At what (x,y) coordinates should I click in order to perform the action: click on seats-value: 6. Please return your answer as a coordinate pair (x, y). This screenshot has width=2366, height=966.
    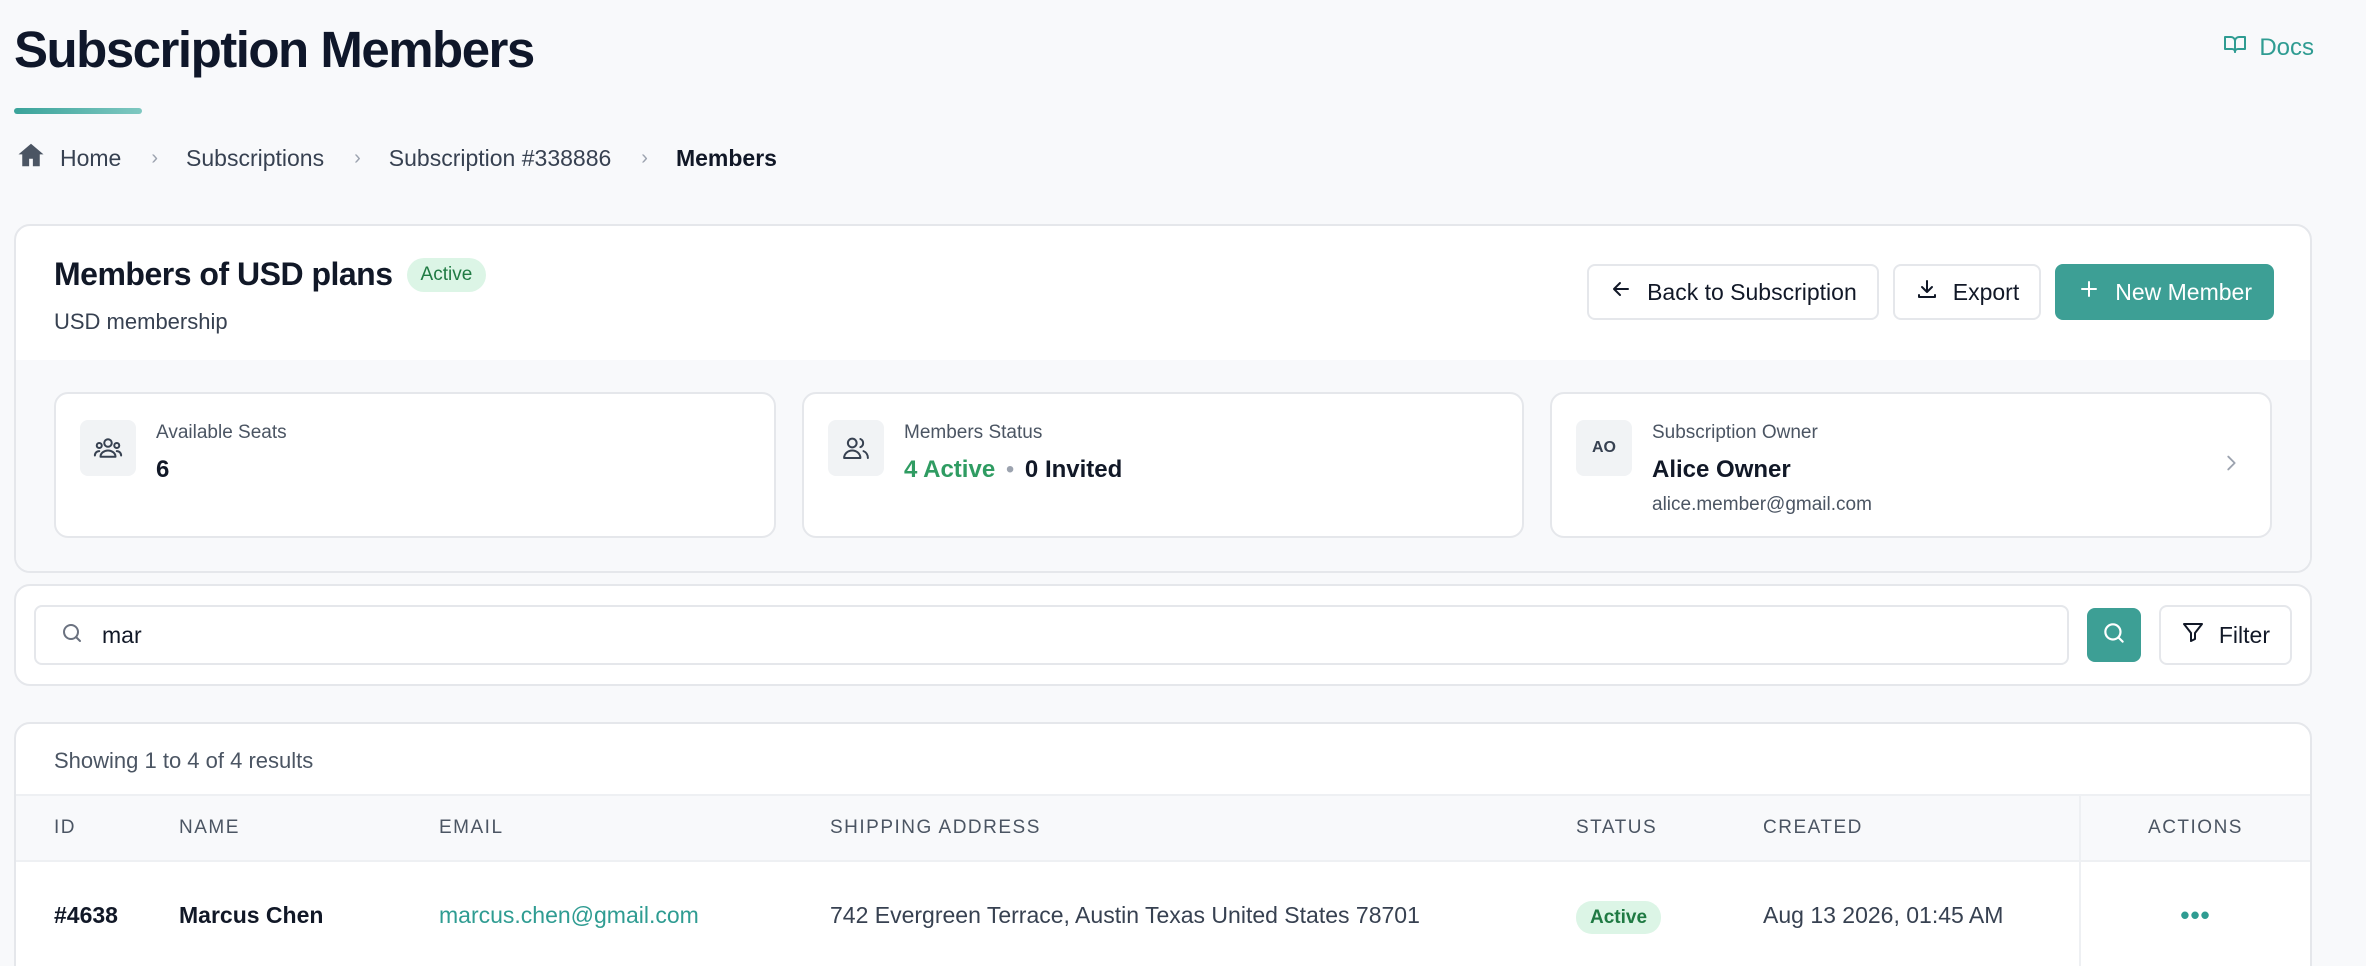
    Looking at the image, I should click on (163, 469).